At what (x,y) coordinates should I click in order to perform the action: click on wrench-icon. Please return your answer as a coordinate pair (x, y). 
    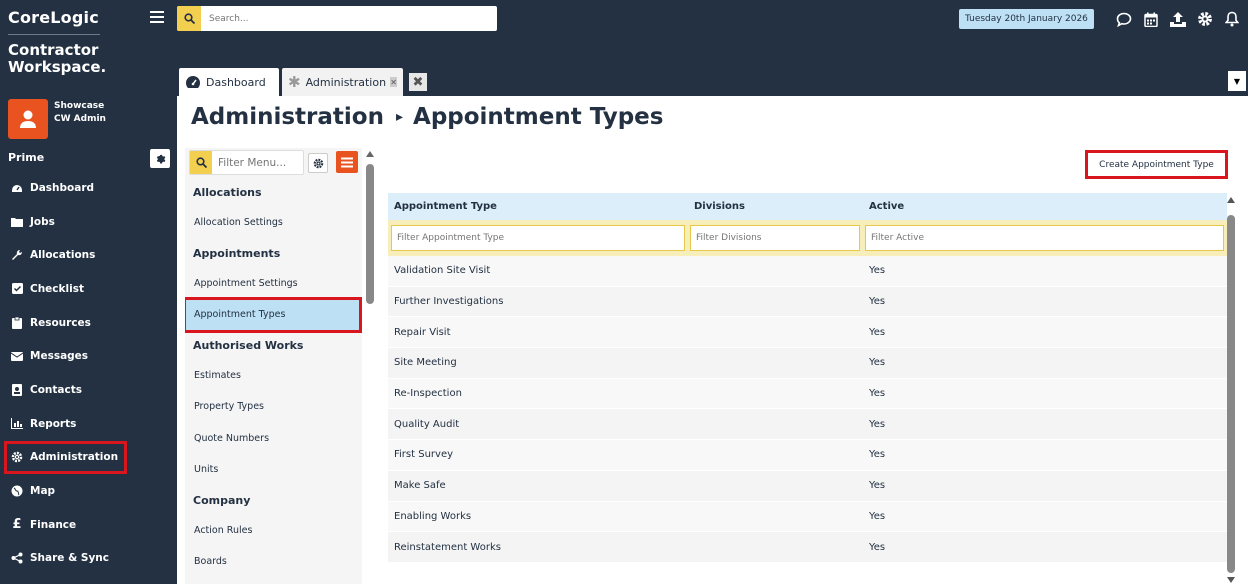
    Looking at the image, I should click on (17, 255).